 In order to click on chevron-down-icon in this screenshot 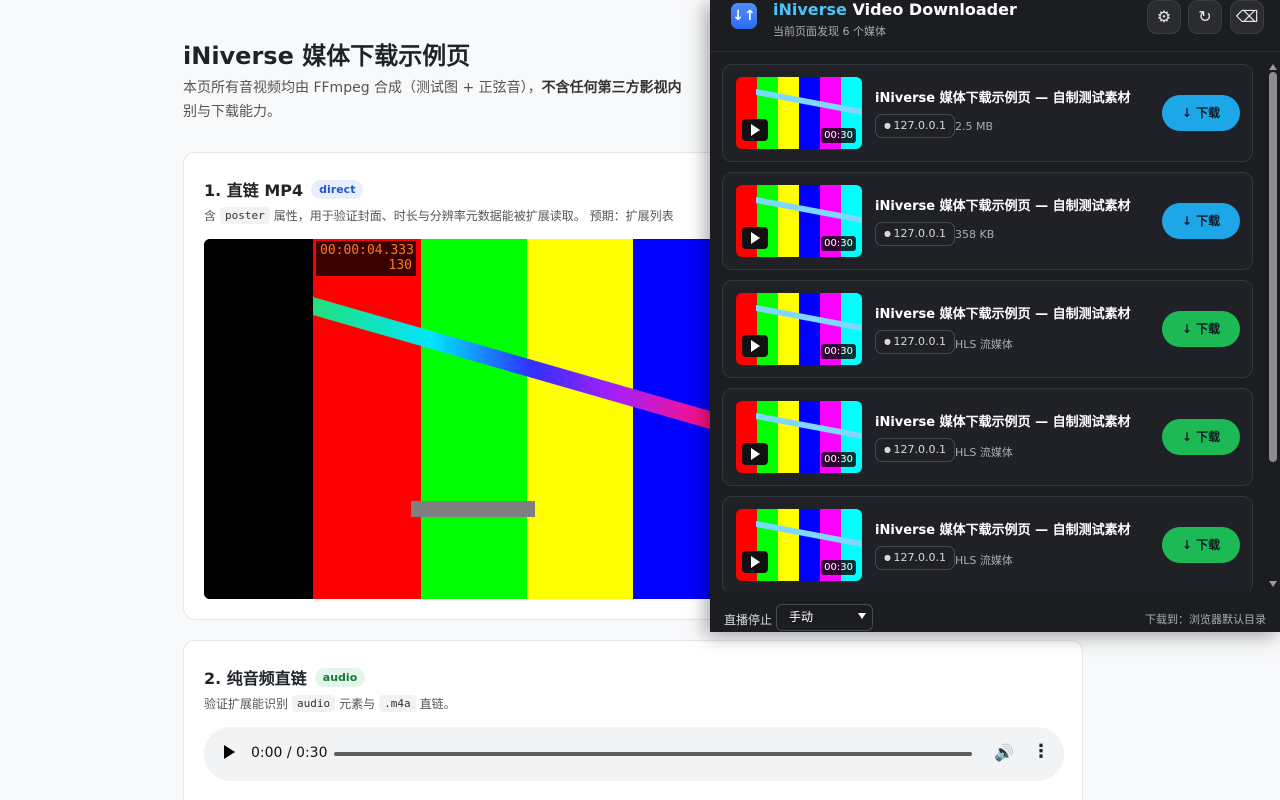, I will do `click(862, 616)`.